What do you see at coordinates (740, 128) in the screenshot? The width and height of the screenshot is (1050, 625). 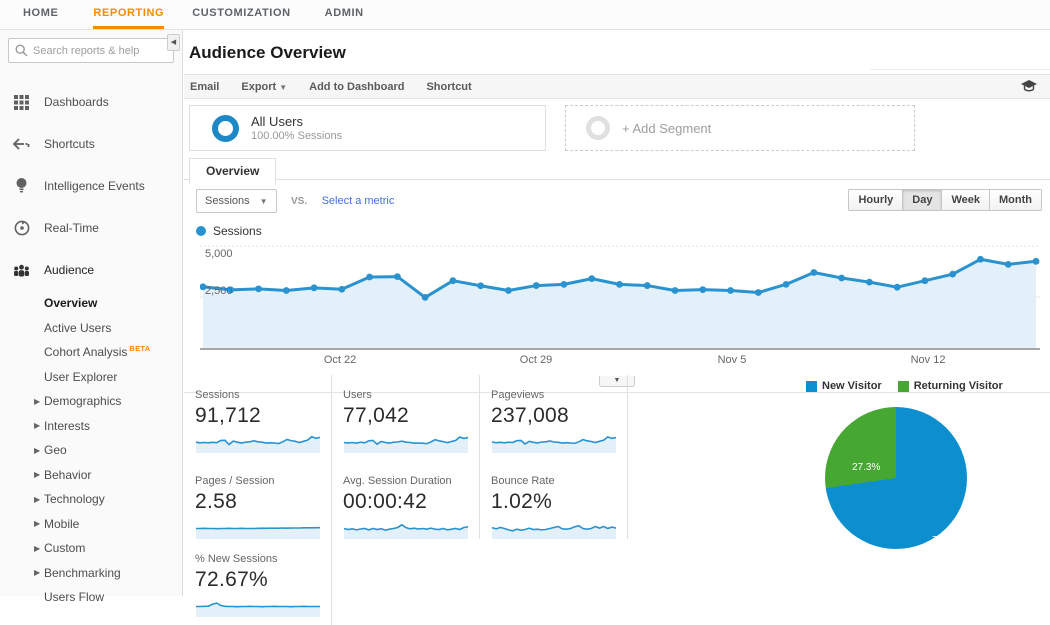 I see `add-segment-button: + Add Segment` at bounding box center [740, 128].